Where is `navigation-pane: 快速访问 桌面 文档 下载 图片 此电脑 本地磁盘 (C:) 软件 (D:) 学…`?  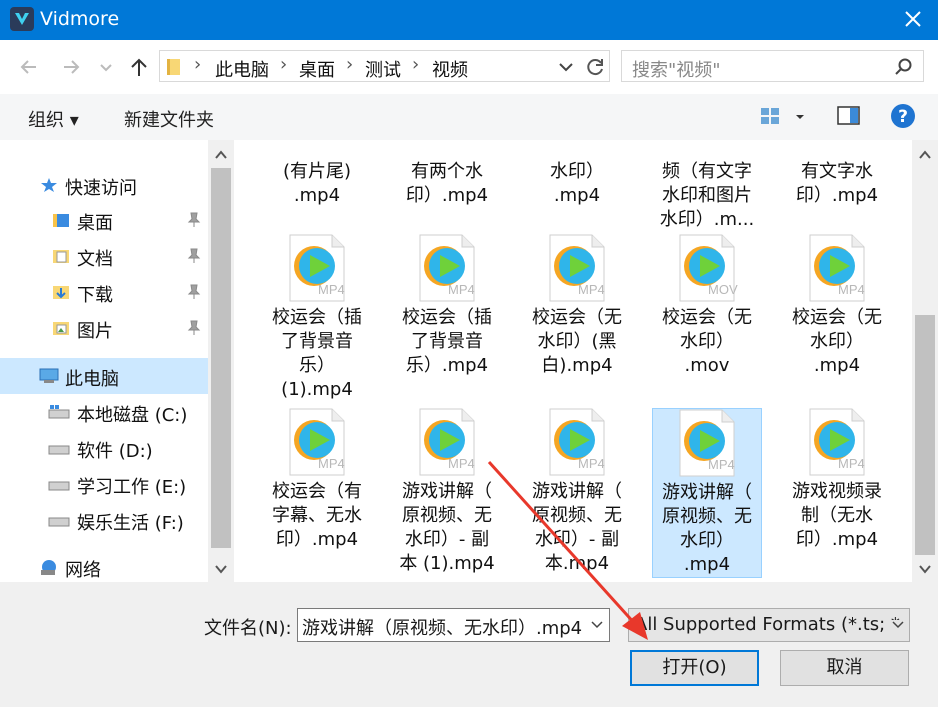 navigation-pane: 快速访问 桌面 文档 下载 图片 此电脑 本地磁盘 (C:) 软件 (D:) 学… is located at coordinates (104, 361).